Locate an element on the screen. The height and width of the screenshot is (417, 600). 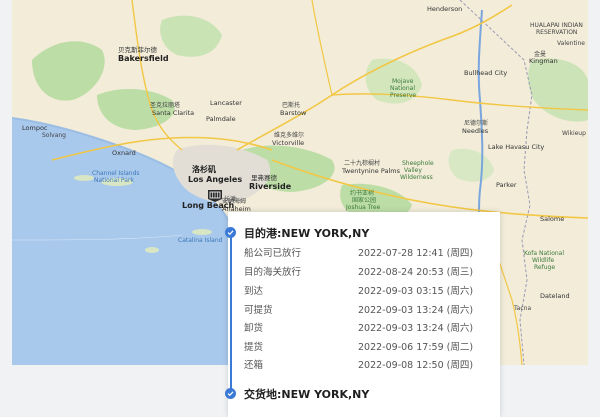
timeline-event-row: 可提货 2022-09-03 13:24 (周六) is located at coordinates (369, 309).